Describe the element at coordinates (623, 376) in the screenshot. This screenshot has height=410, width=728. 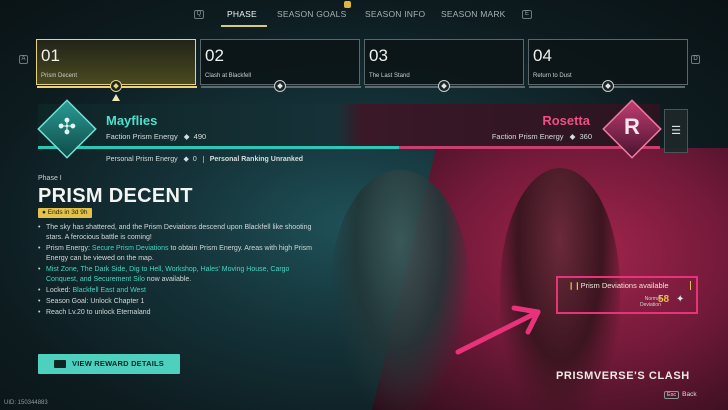
I see `event-name: PRISMVERSE'S CLASH` at that location.